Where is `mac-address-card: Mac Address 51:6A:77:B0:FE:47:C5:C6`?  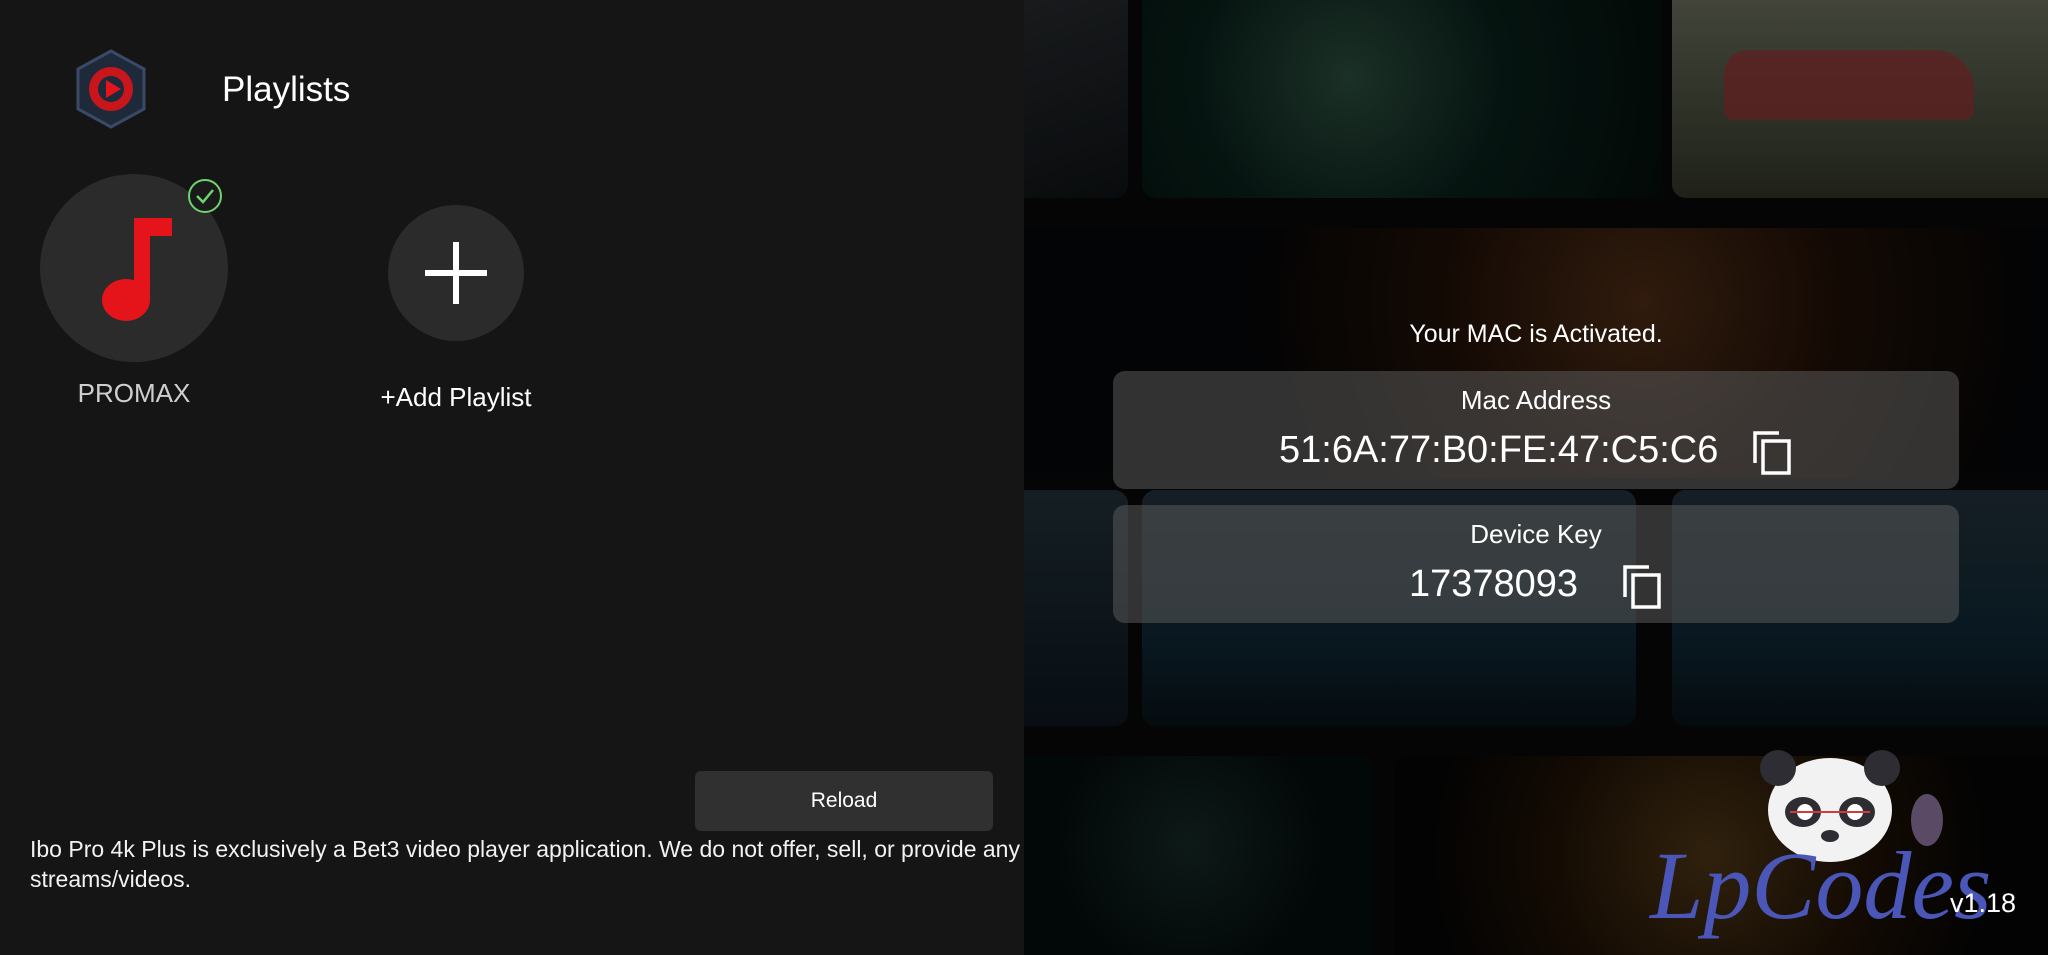 mac-address-card: Mac Address 51:6A:77:B0:FE:47:C5:C6 is located at coordinates (1536, 430).